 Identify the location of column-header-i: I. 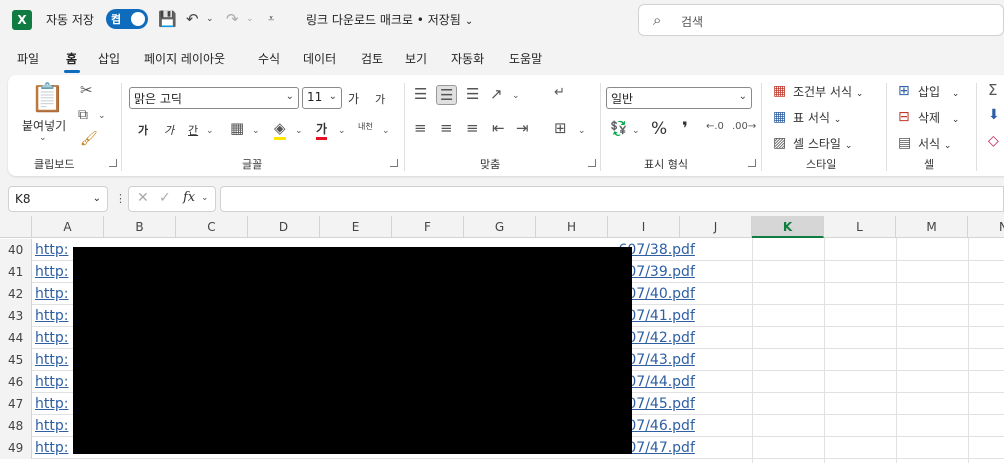
(644, 227).